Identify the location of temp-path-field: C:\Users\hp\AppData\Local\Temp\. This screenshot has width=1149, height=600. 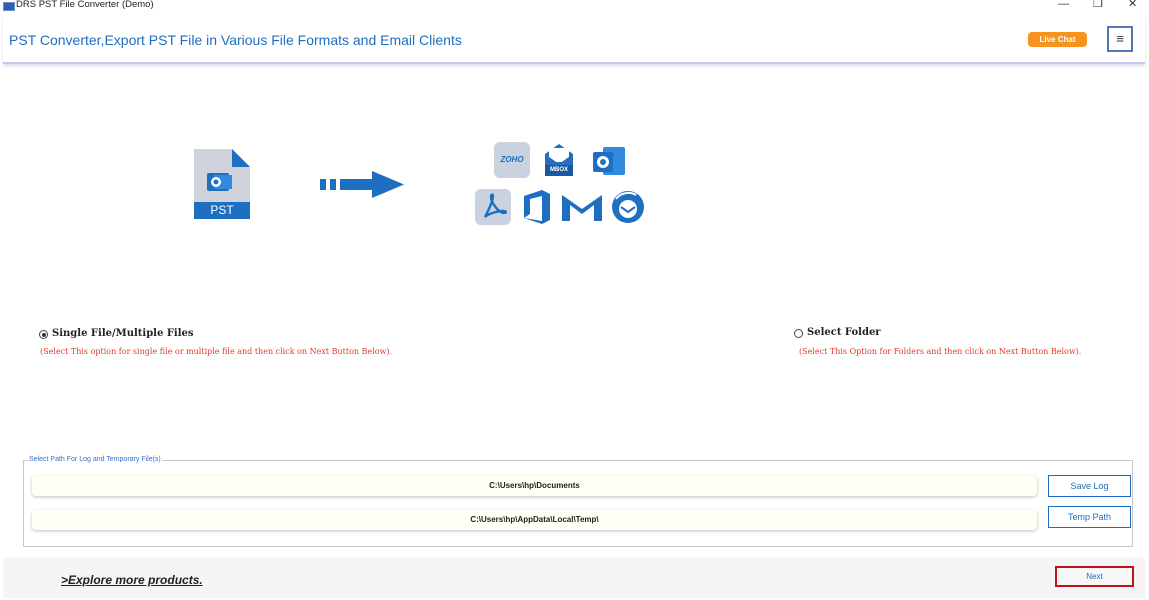
(534, 520).